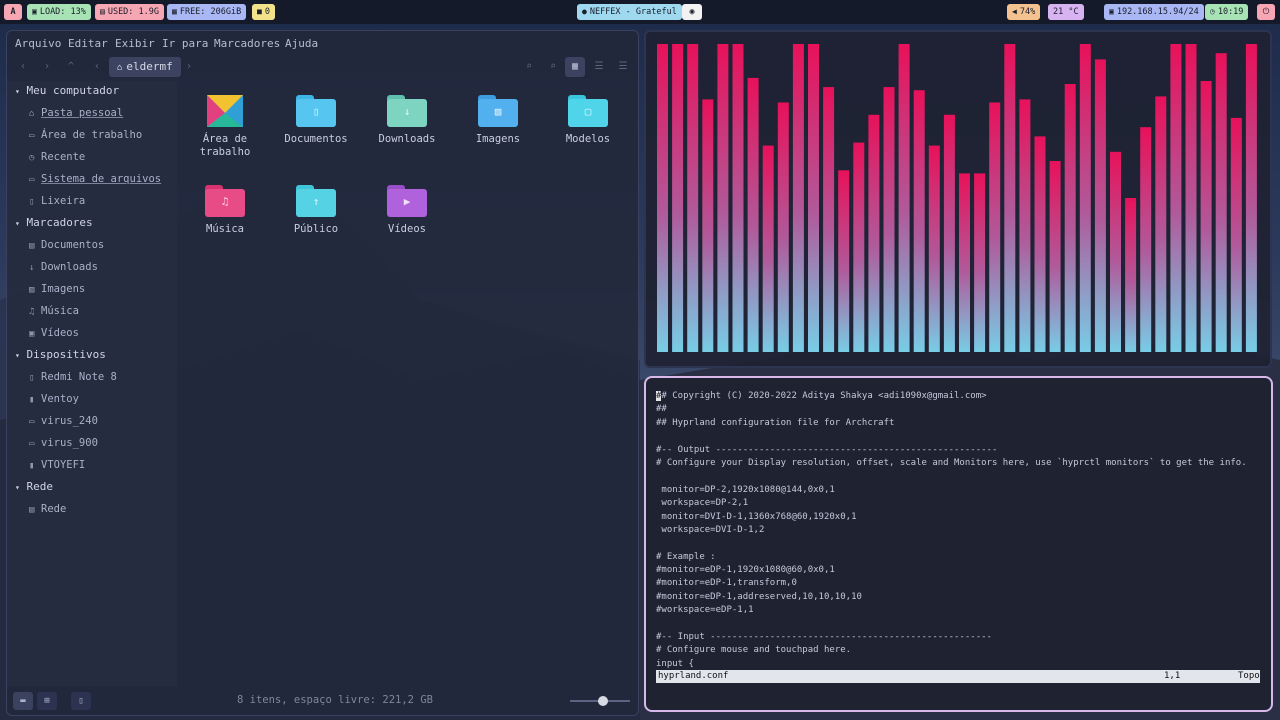  Describe the element at coordinates (47, 701) in the screenshot. I see `tree-toggle-button: ⊞` at that location.